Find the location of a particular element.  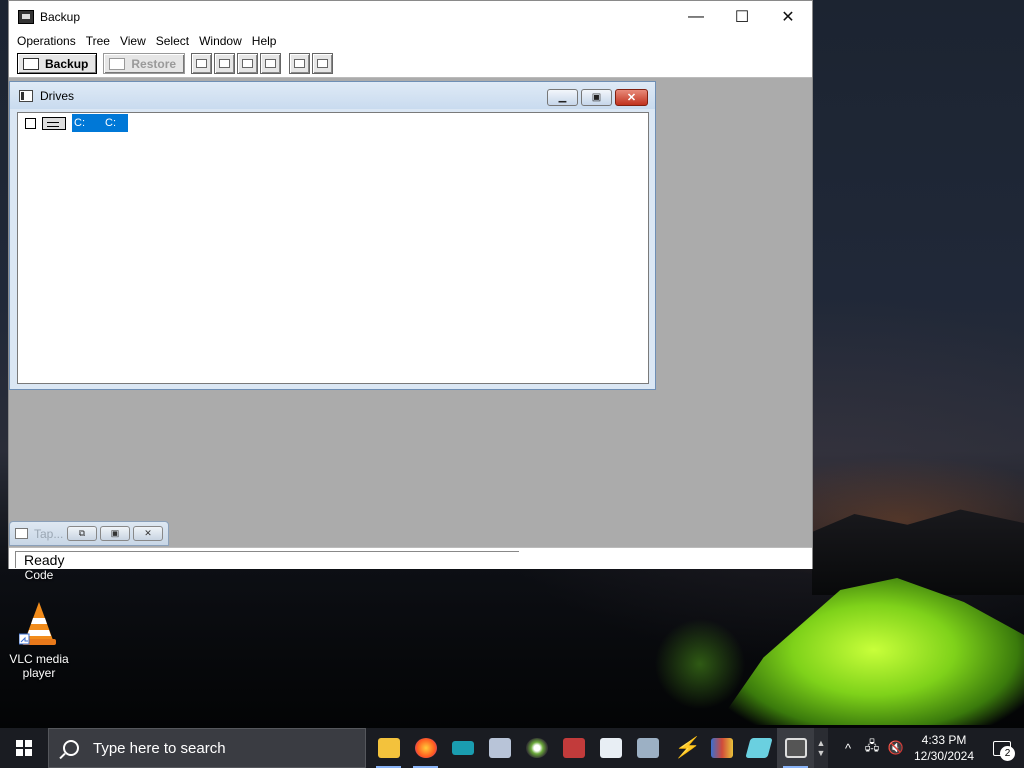

taskbar-firefox is located at coordinates (425, 748).